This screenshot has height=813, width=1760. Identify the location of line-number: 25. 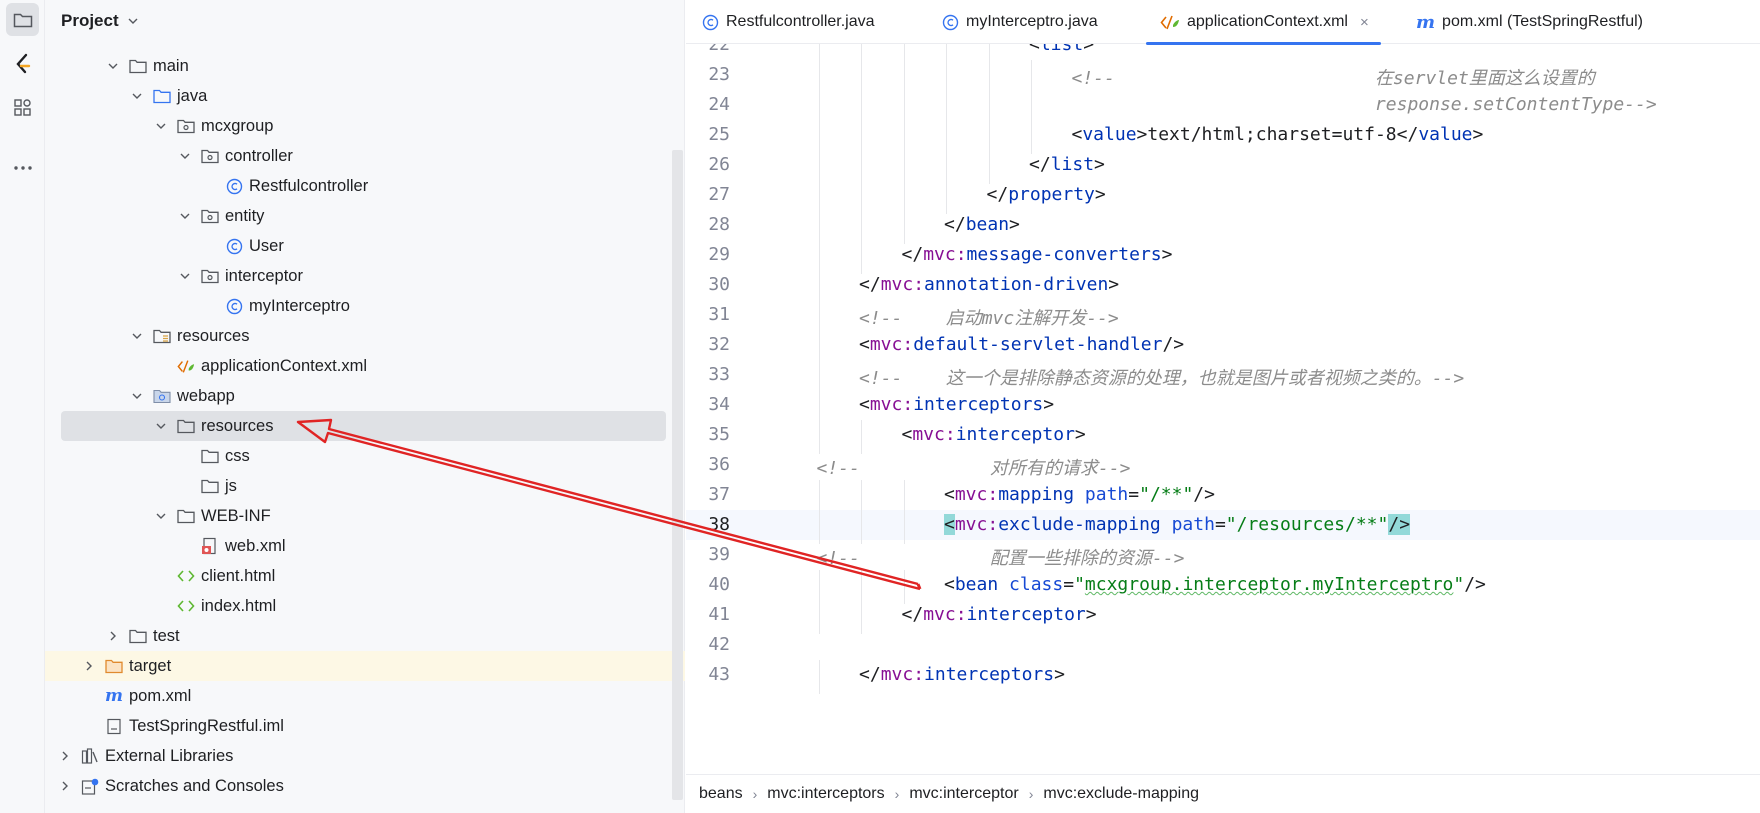
(719, 134).